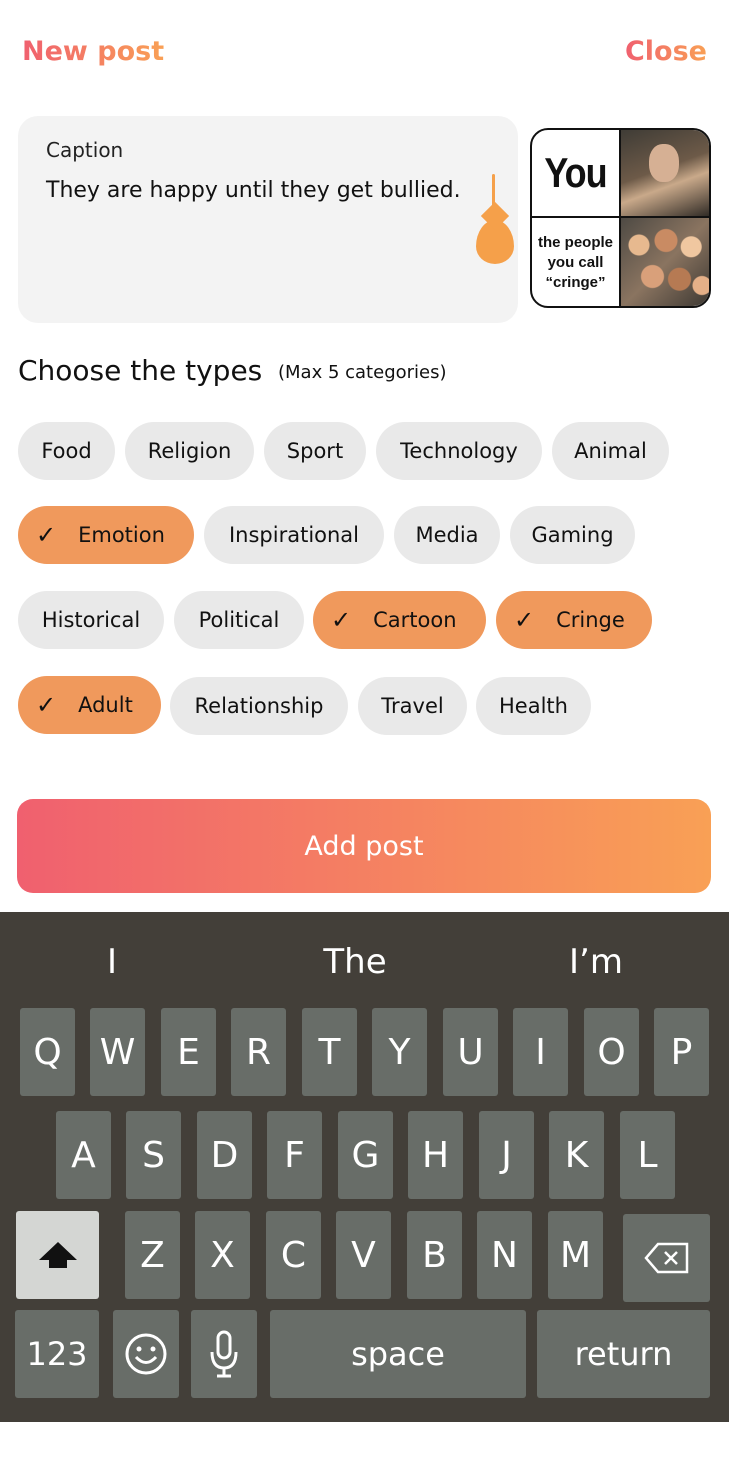 The height and width of the screenshot is (1462, 729). I want to click on chip-gaming: ✓Gaming, so click(572, 535).